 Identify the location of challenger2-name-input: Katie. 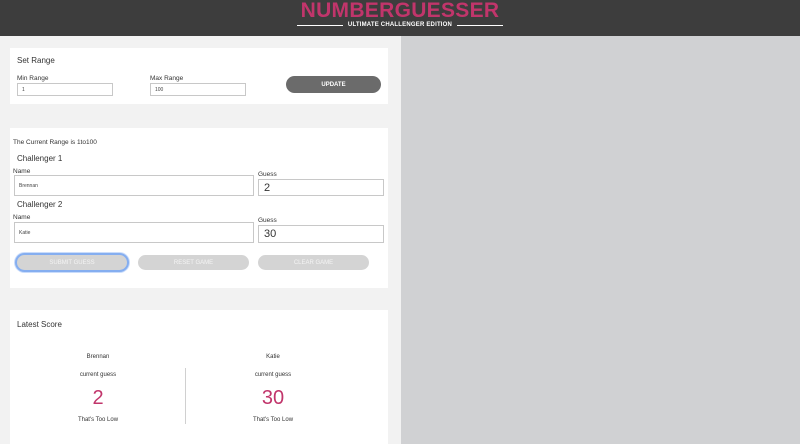
(134, 232).